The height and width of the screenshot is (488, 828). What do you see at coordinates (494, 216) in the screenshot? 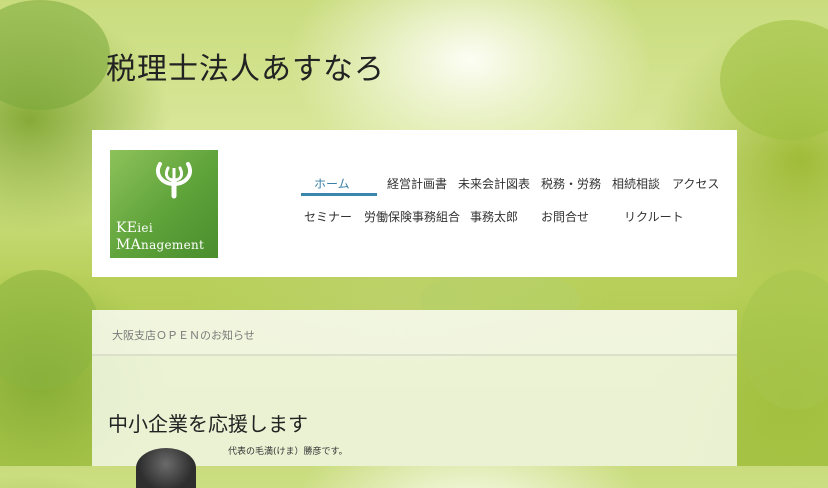
I see `nav-jimu-taro: 事務太郎` at bounding box center [494, 216].